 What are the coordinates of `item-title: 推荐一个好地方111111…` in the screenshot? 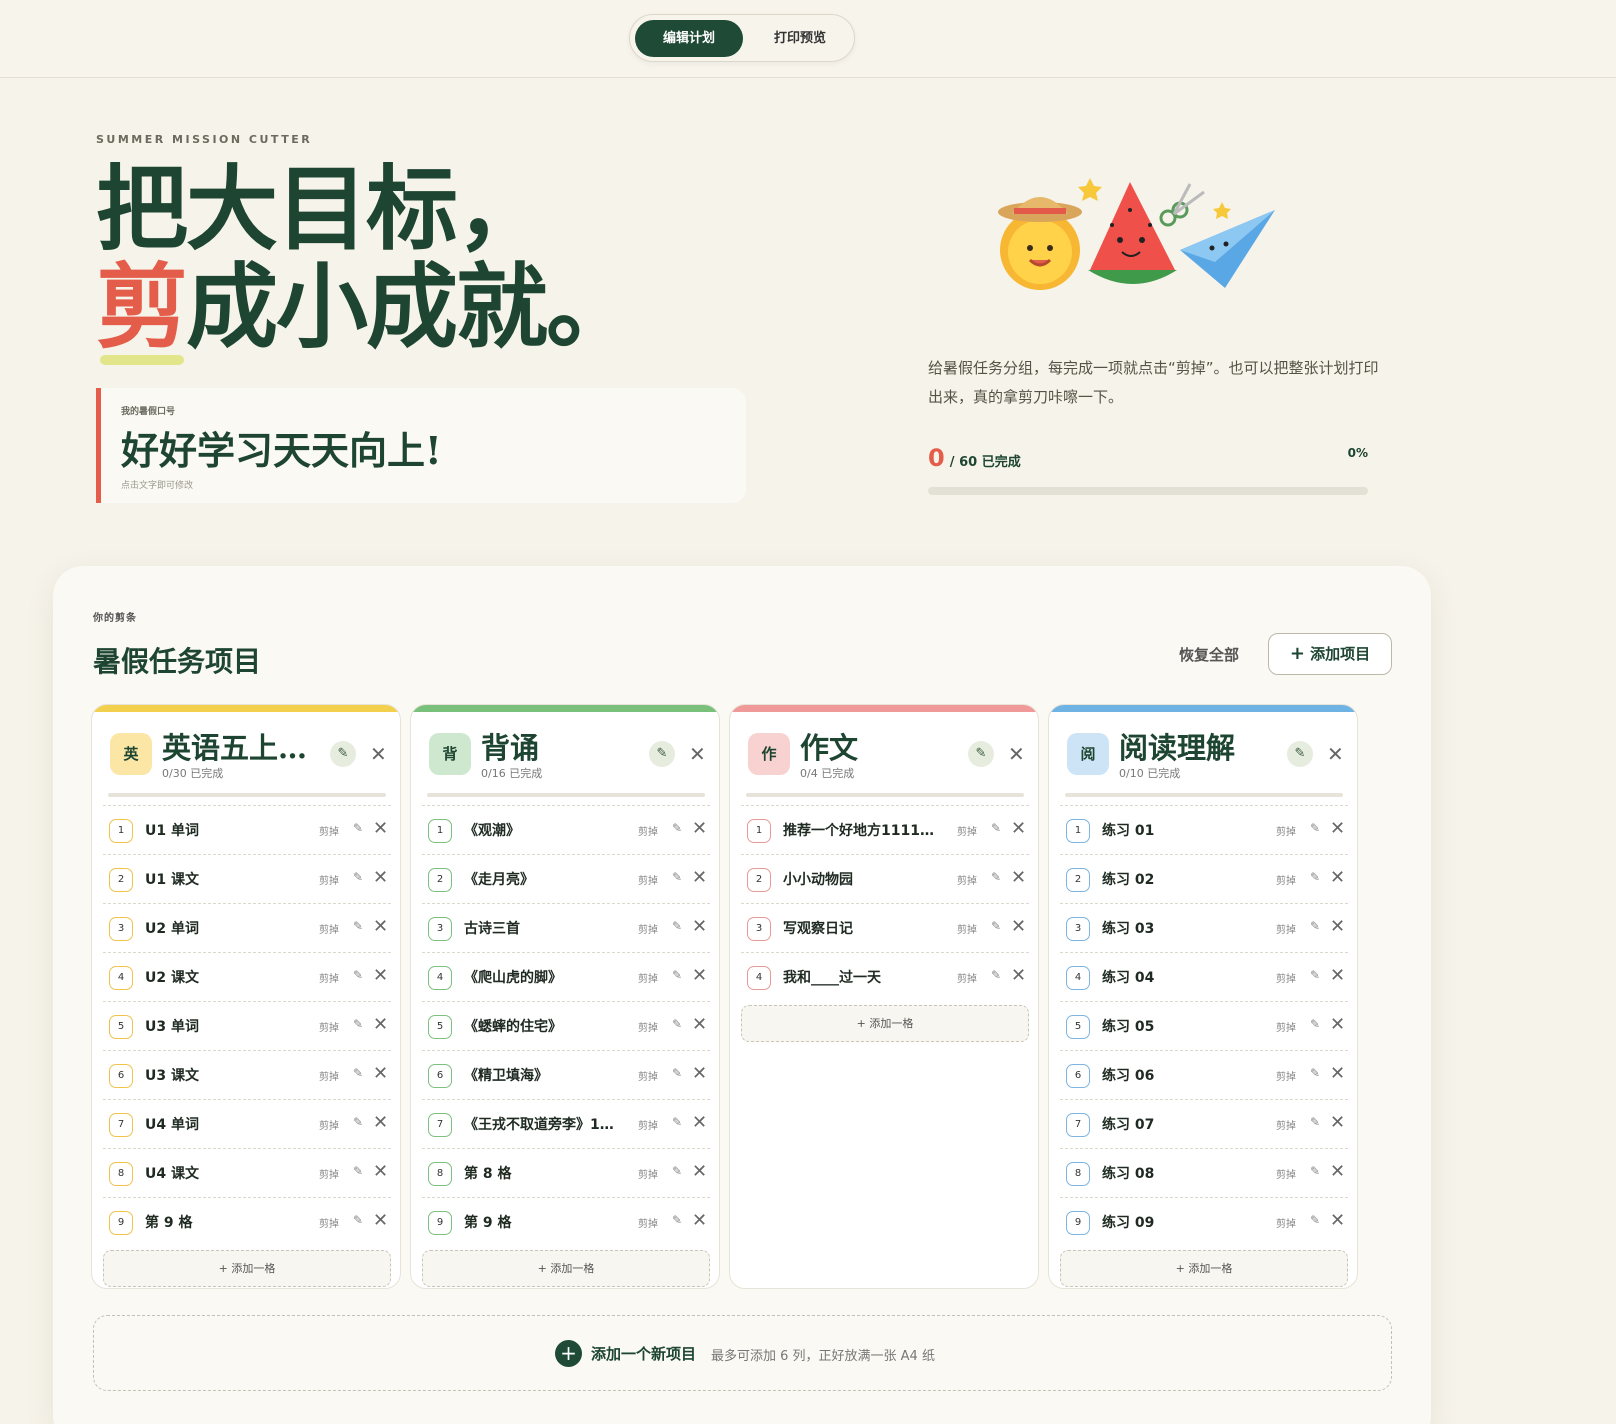 It's located at (862, 830).